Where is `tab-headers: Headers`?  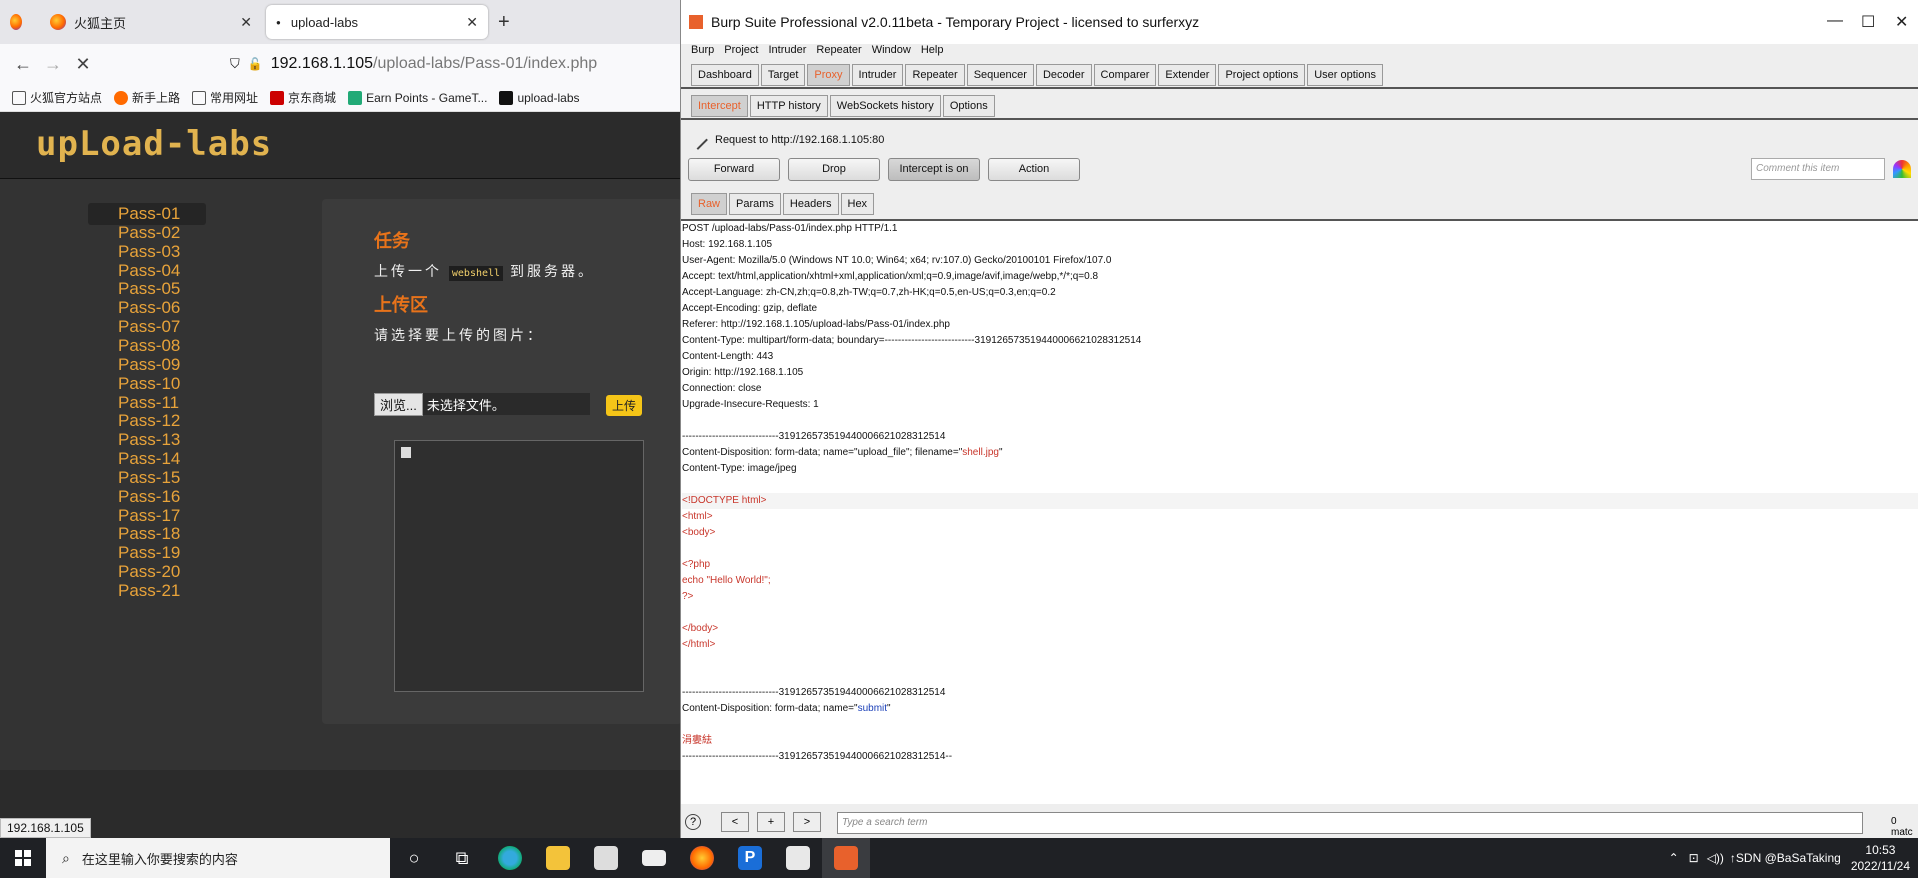 tab-headers: Headers is located at coordinates (810, 204).